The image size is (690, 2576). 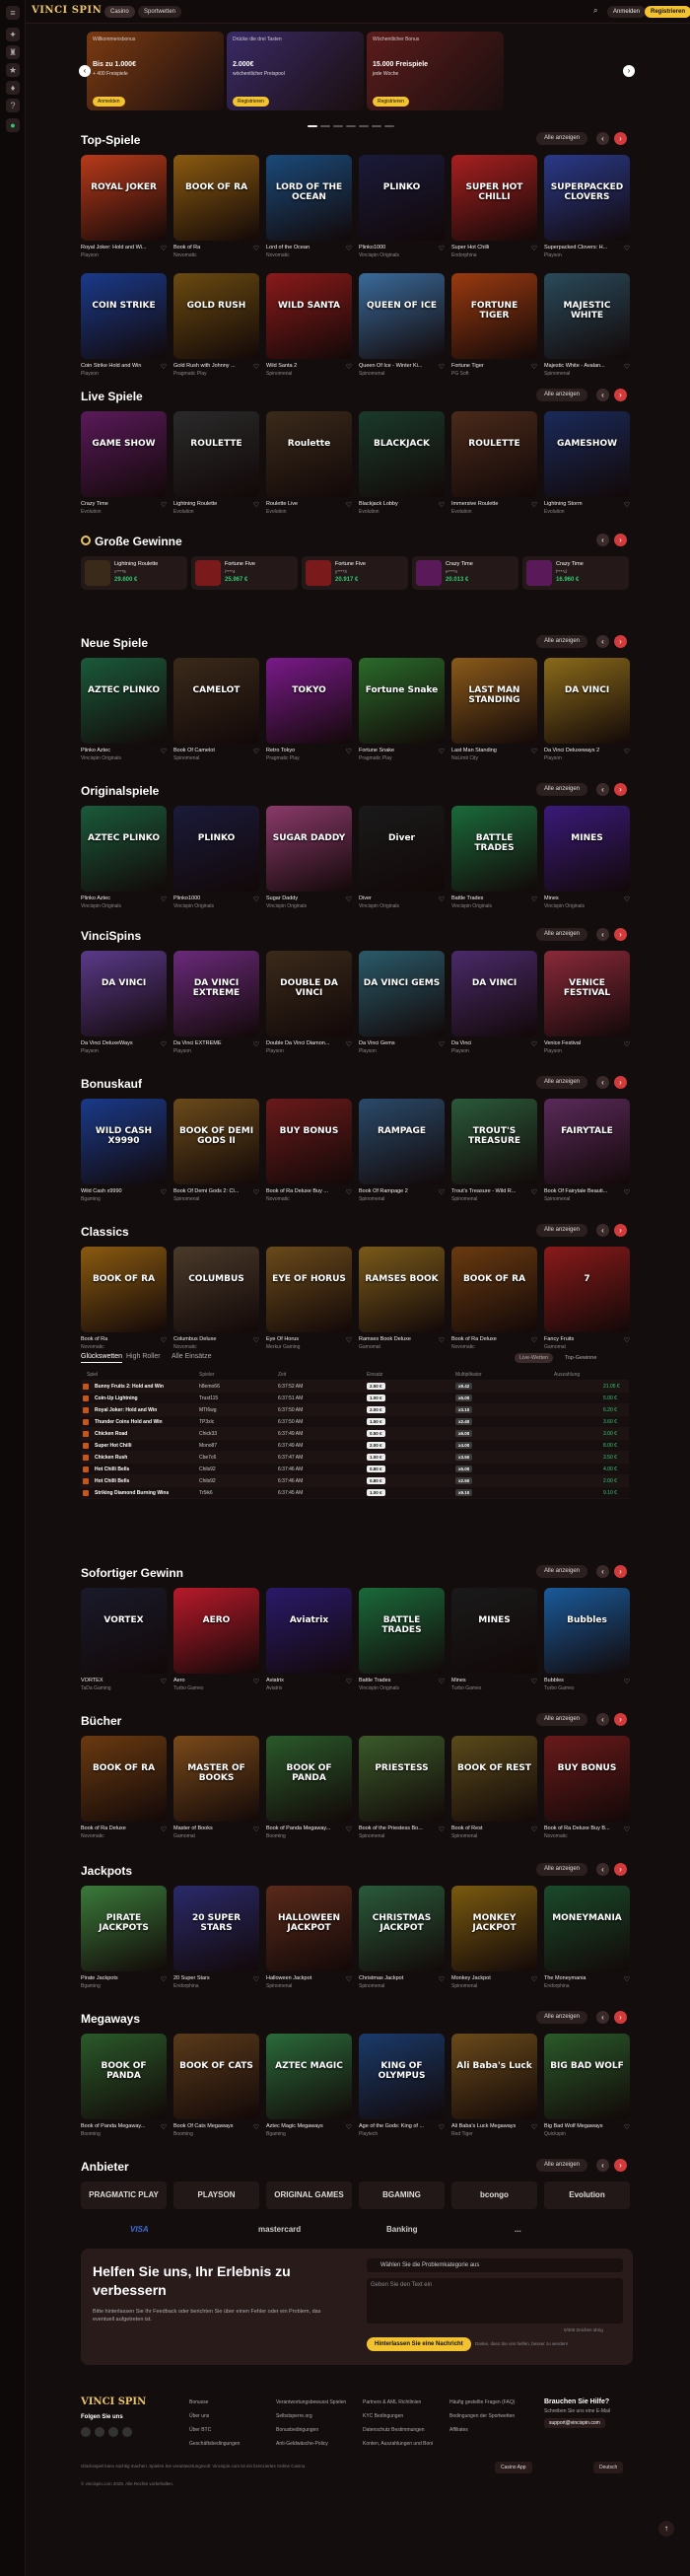 What do you see at coordinates (587, 454) in the screenshot?
I see `game-thumbnail: GAMESHOW` at bounding box center [587, 454].